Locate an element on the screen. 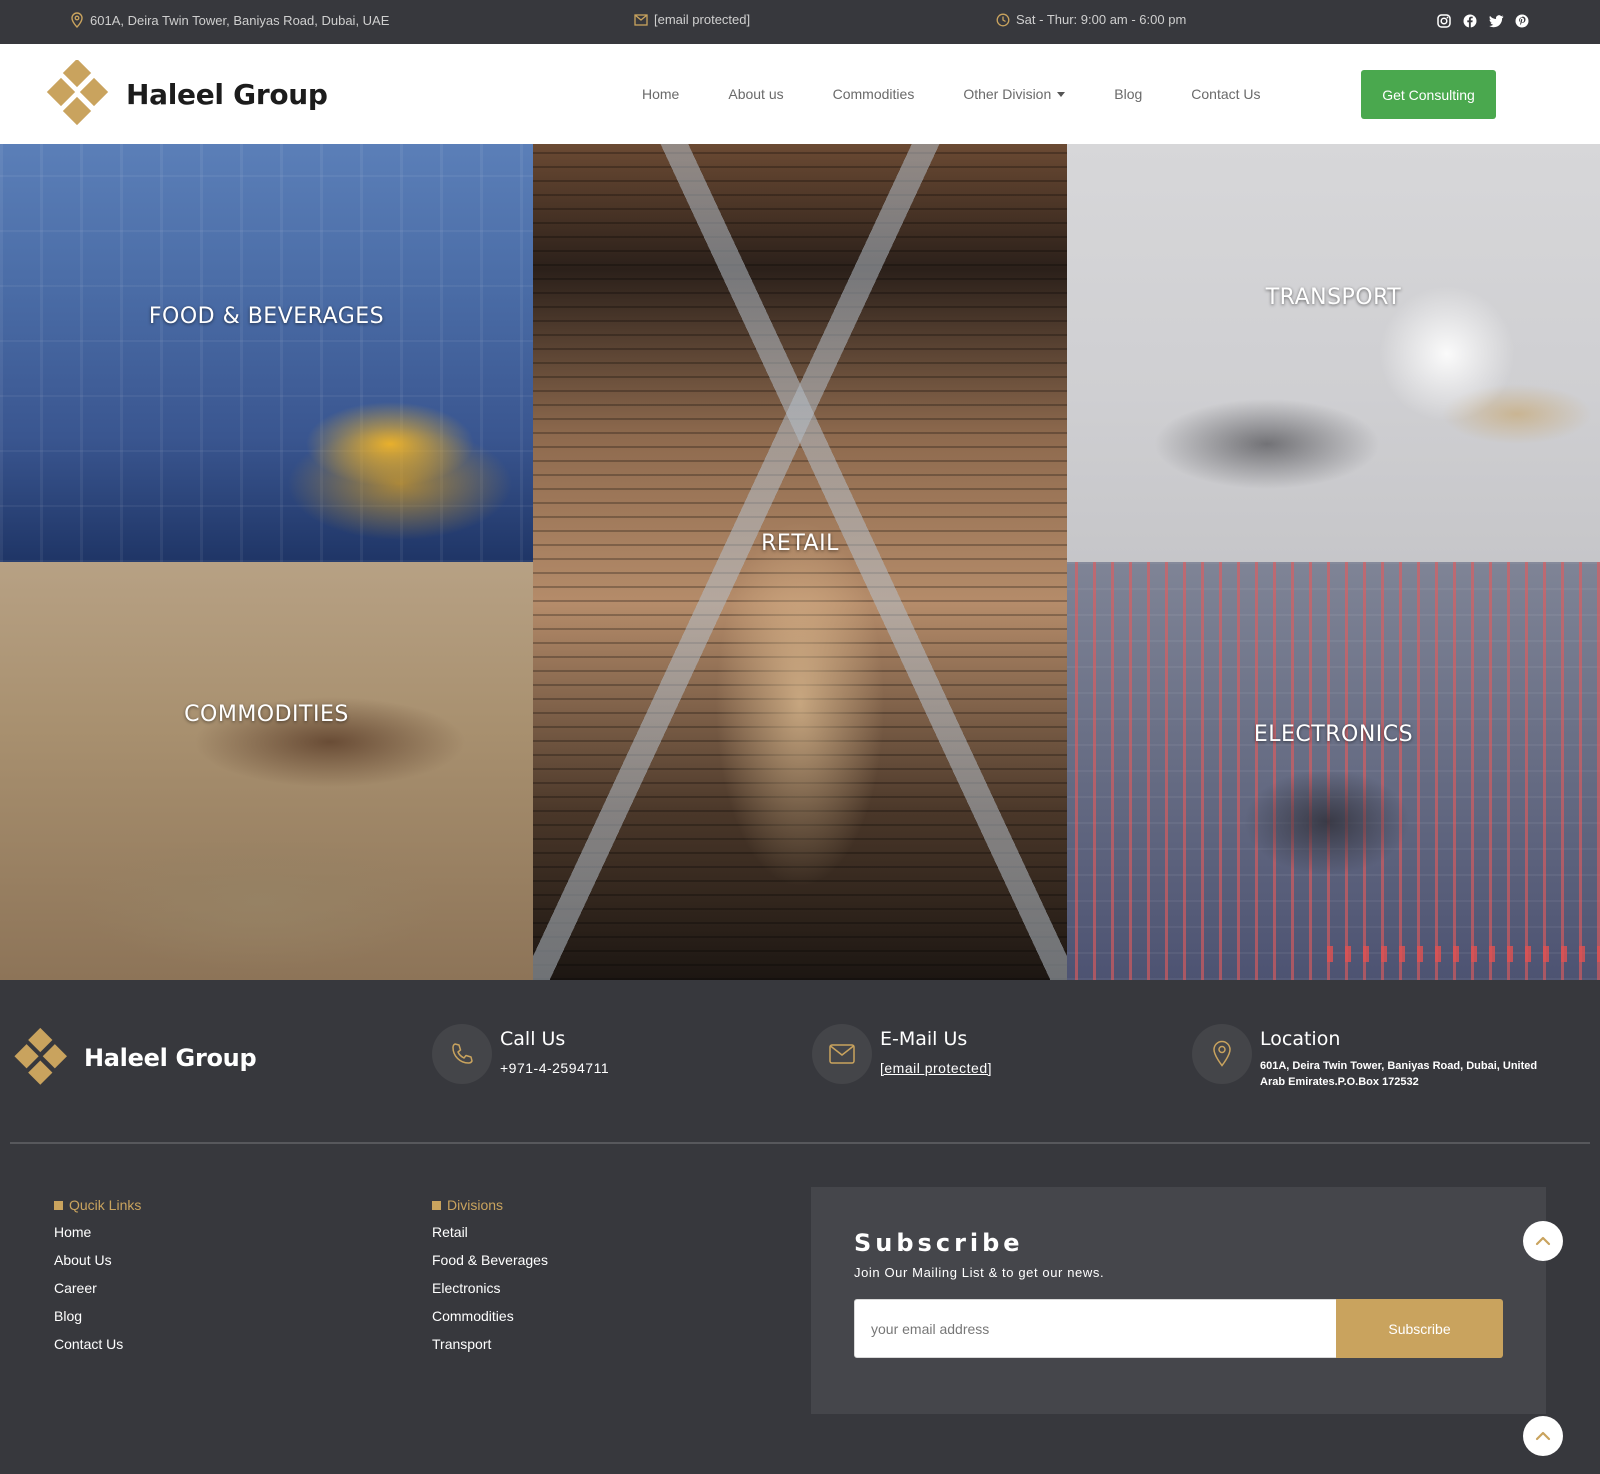  back-to-top-button is located at coordinates (1543, 1436).